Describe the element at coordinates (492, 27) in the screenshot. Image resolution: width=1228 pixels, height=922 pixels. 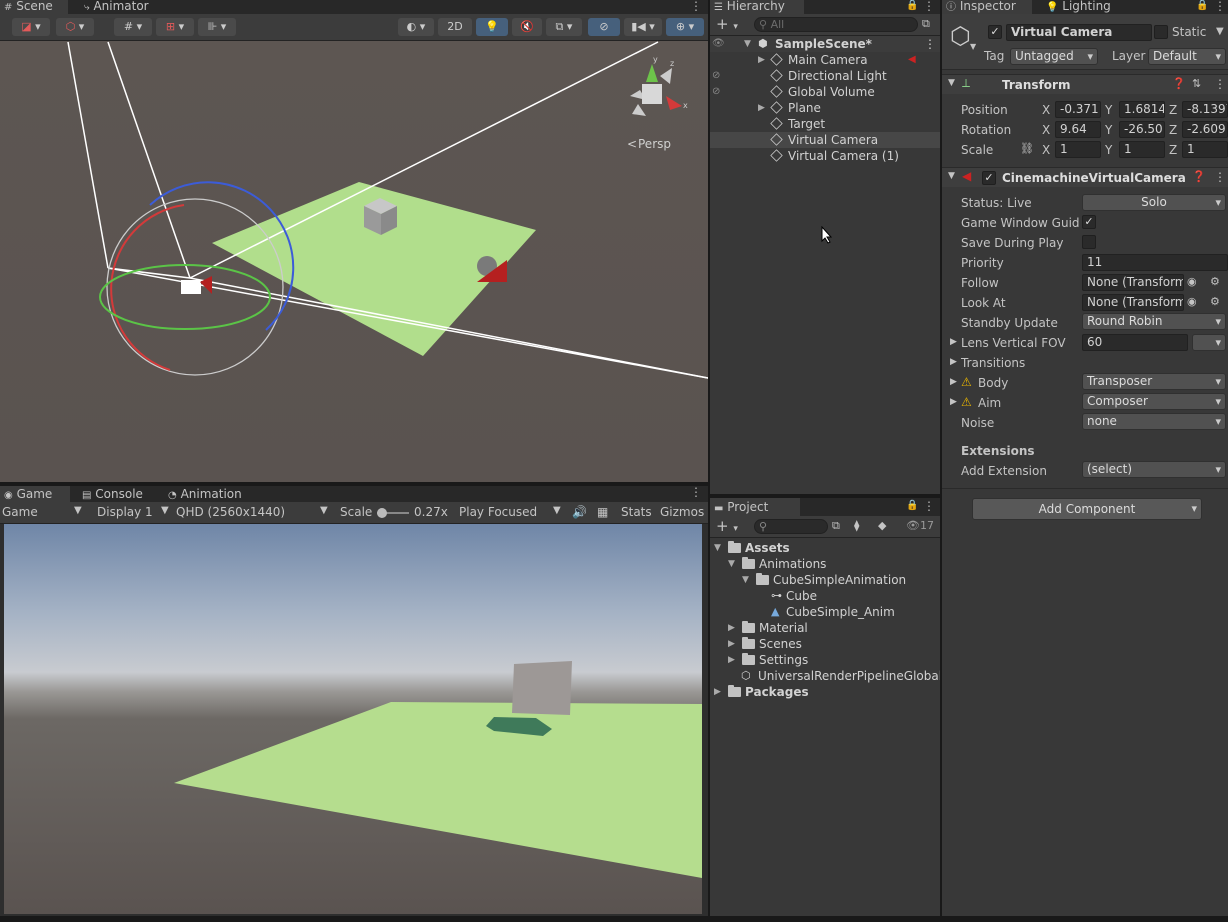
I see `lighting-toggle: 💡` at that location.